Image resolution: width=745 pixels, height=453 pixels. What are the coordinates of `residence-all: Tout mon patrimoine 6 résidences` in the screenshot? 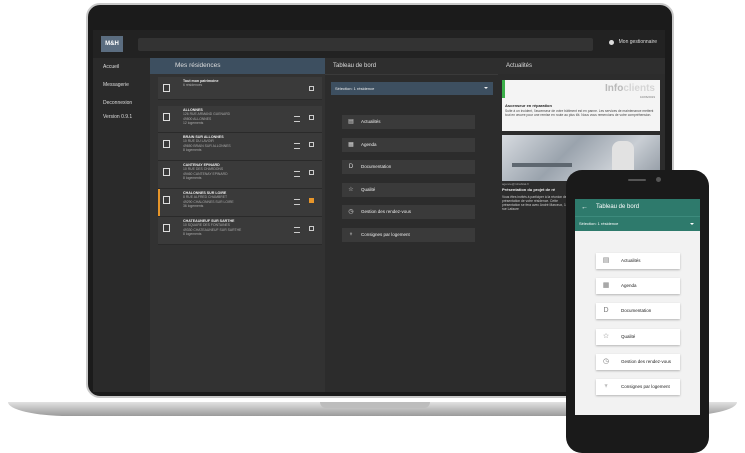 It's located at (240, 88).